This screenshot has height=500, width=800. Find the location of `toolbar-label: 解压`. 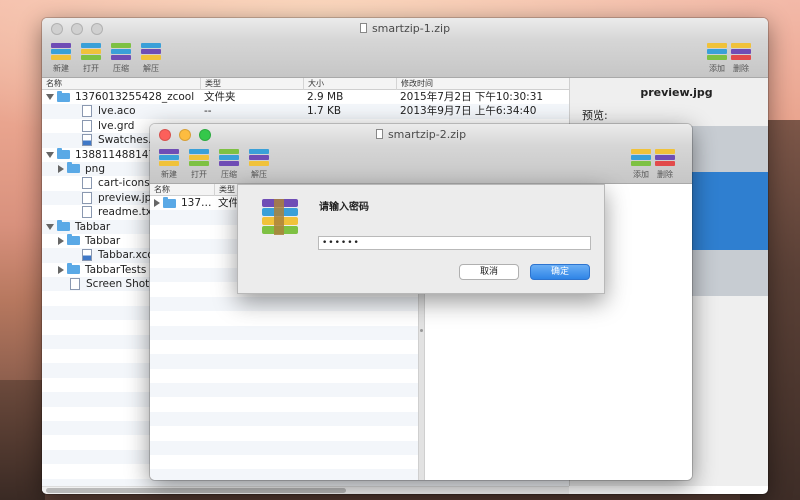

toolbar-label: 解压 is located at coordinates (259, 174).